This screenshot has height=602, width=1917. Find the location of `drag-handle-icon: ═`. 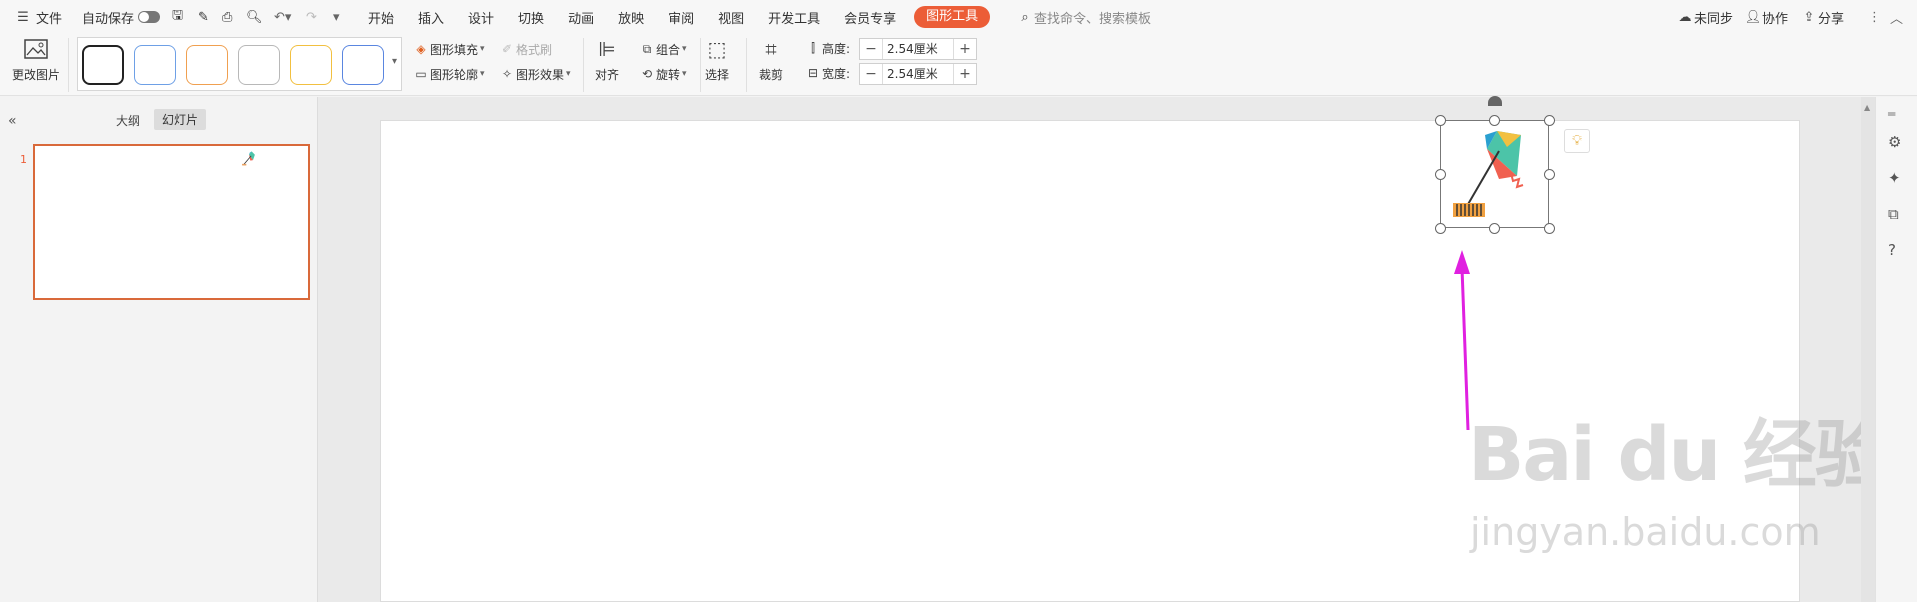

drag-handle-icon: ═ is located at coordinates (1891, 114).